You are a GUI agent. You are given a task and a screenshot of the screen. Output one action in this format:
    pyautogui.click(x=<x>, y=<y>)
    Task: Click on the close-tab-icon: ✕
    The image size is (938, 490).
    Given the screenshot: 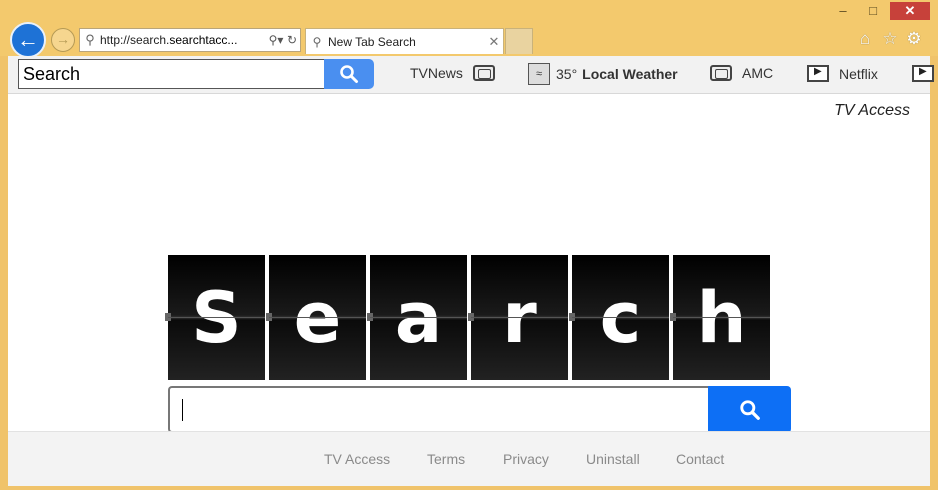 What is the action you would take?
    pyautogui.click(x=494, y=42)
    